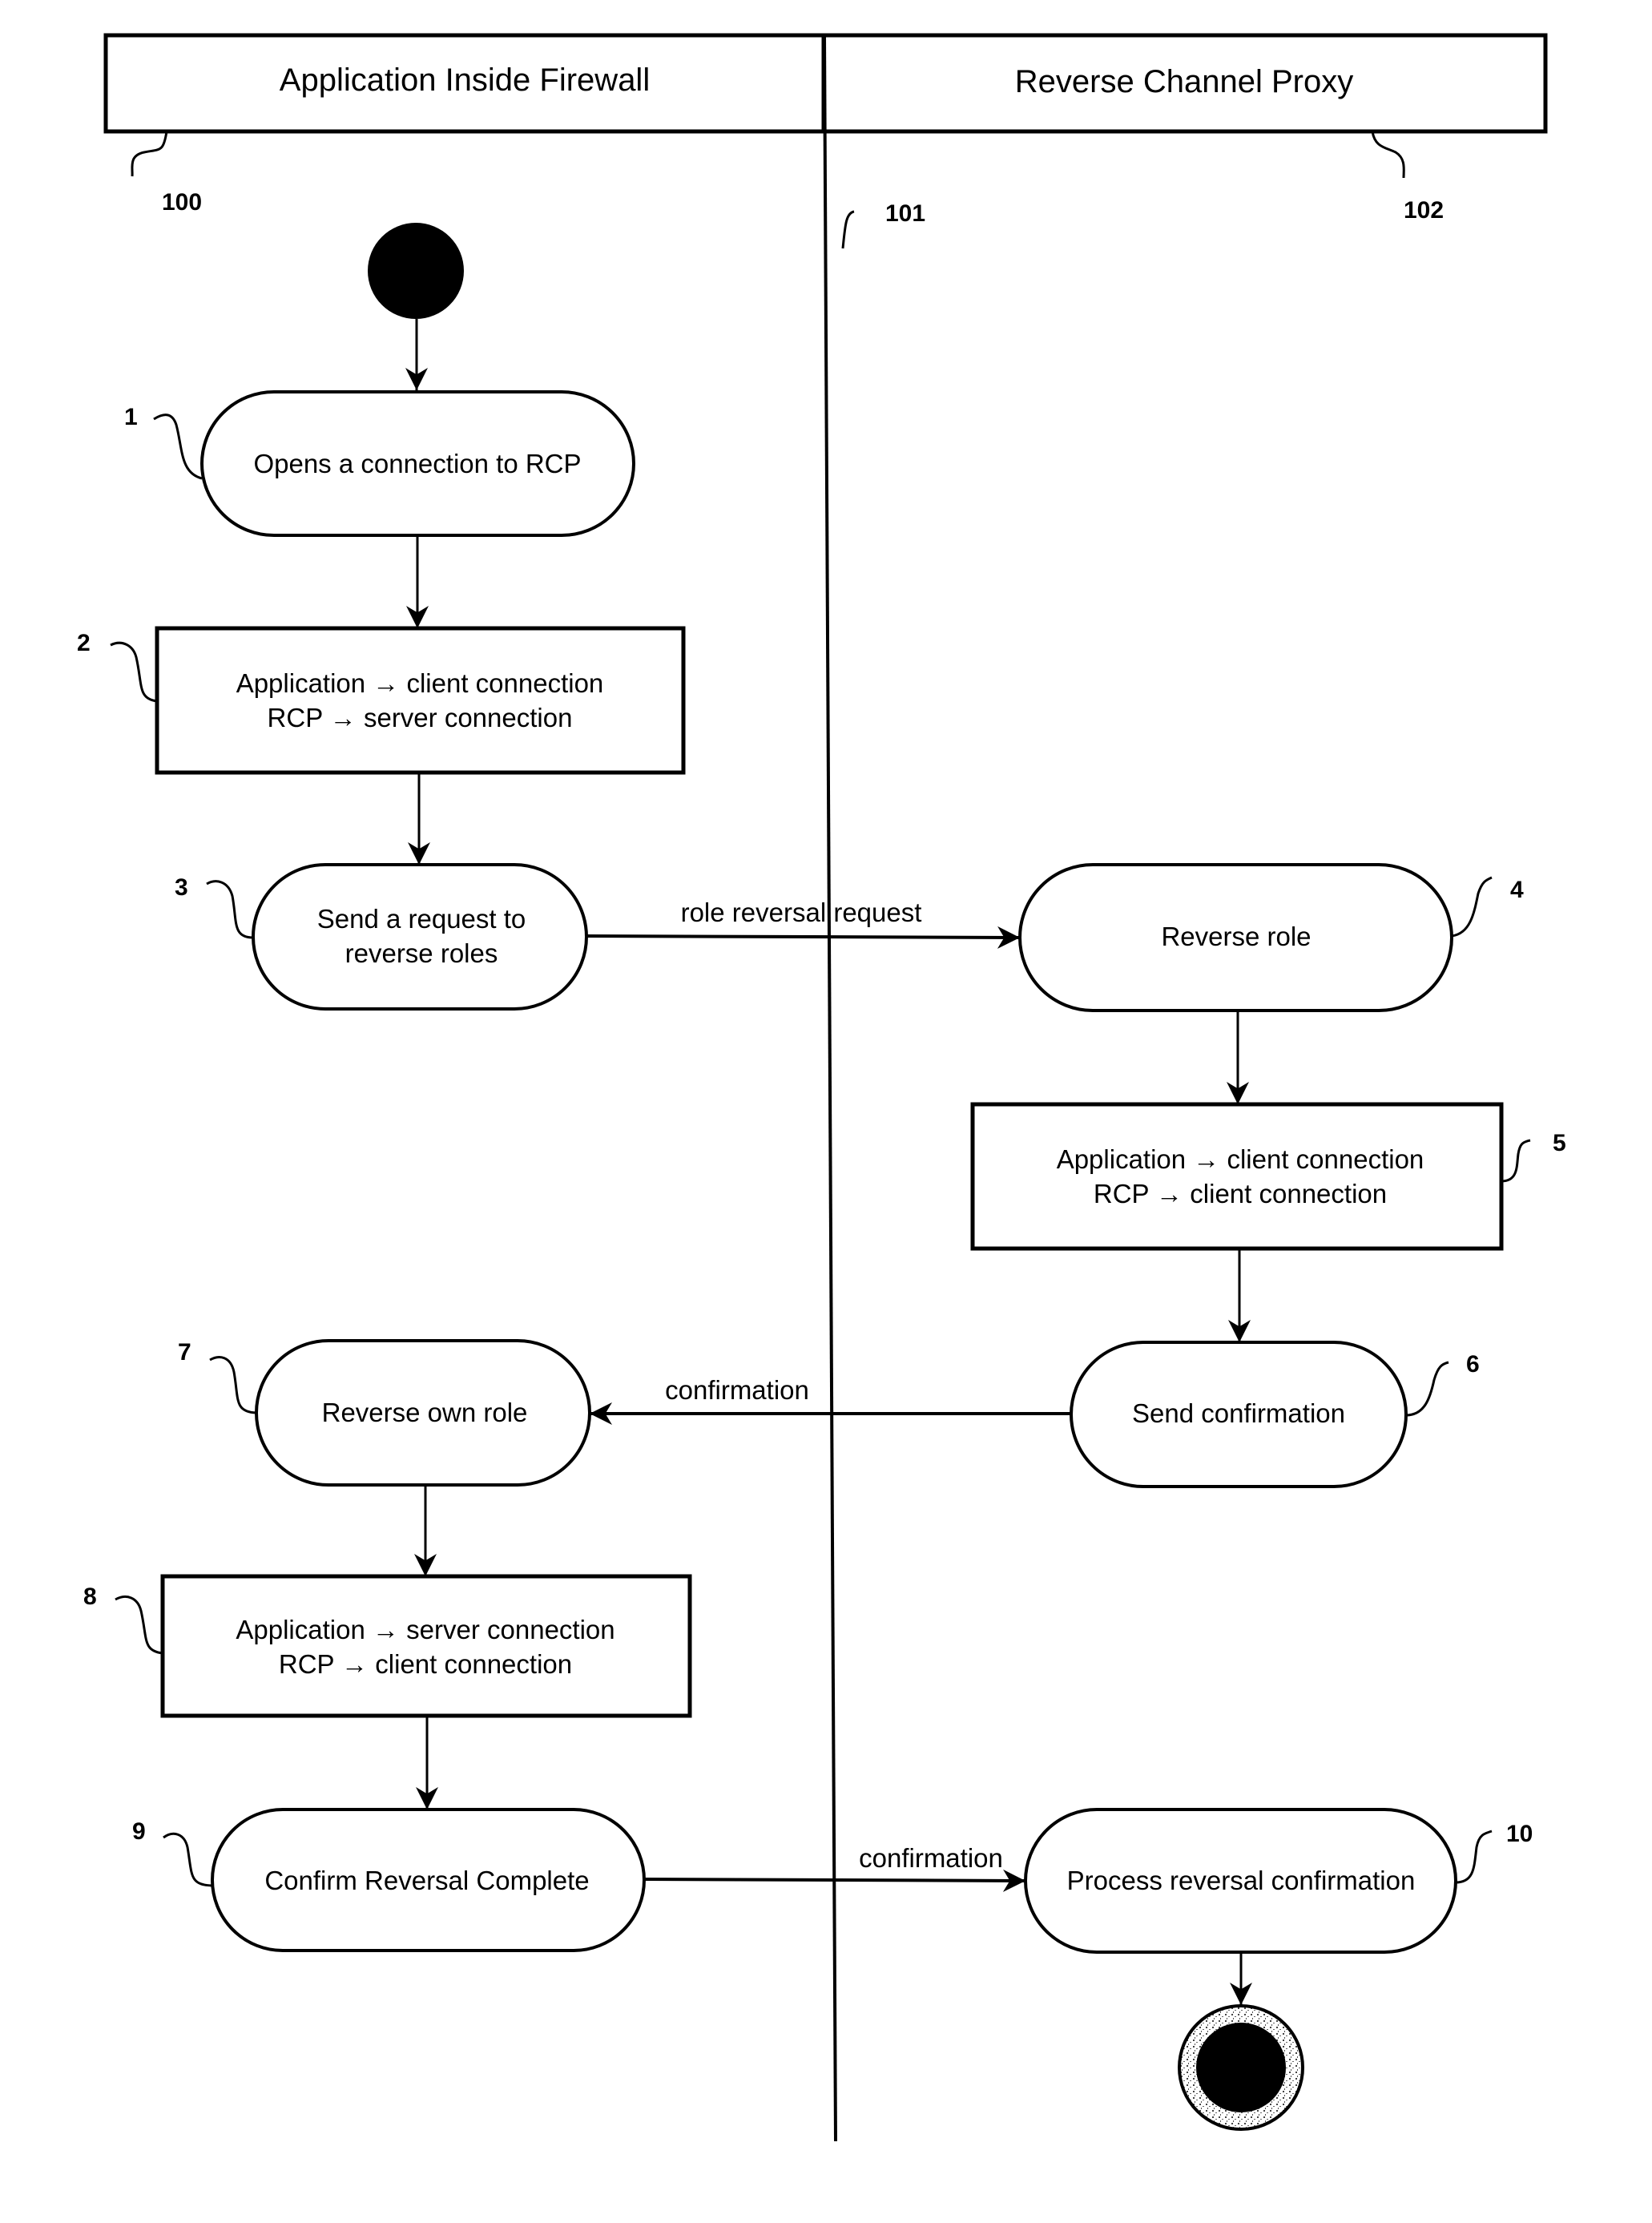 This screenshot has height=2223, width=1652. What do you see at coordinates (1240, 1159) in the screenshot?
I see `node-5-line-1: Application → client connection` at bounding box center [1240, 1159].